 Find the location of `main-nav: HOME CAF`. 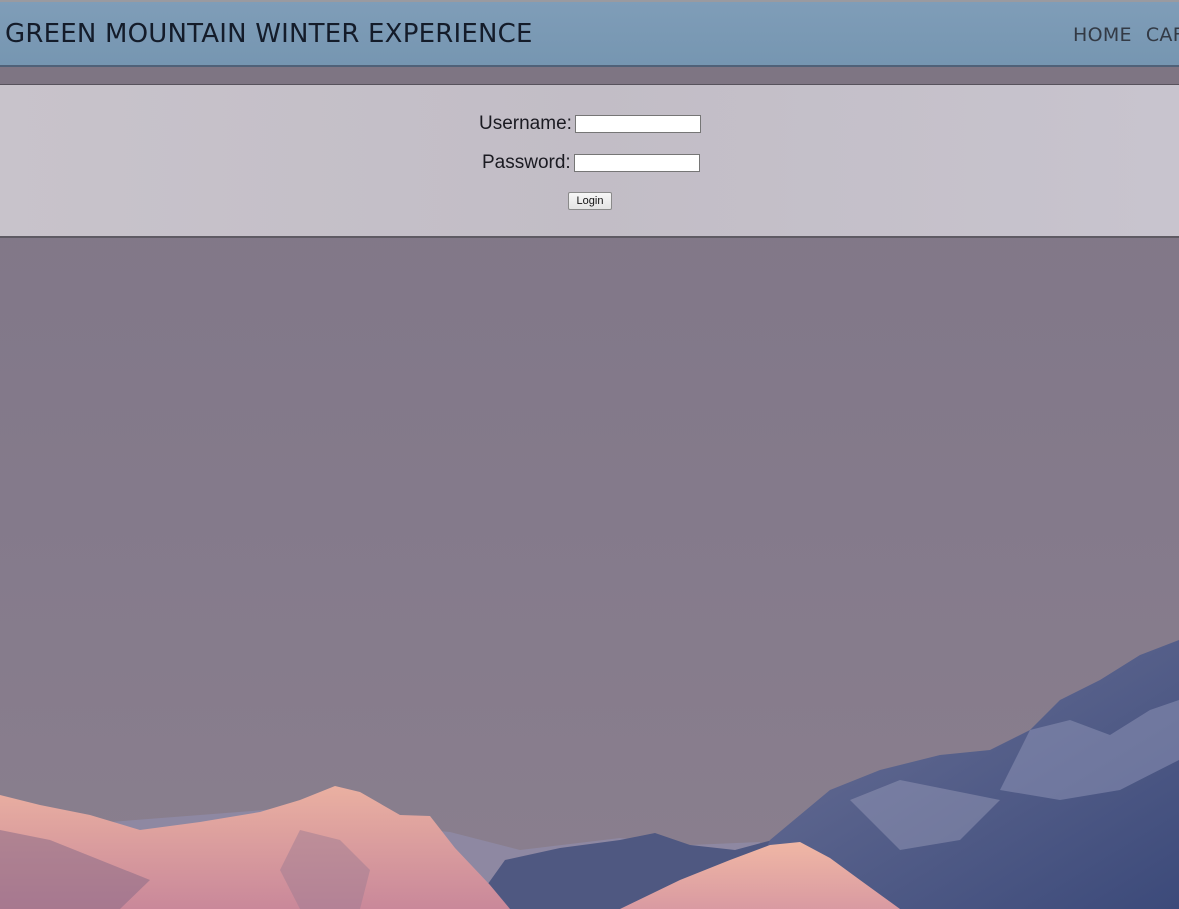

main-nav: HOME CAF is located at coordinates (1126, 35).